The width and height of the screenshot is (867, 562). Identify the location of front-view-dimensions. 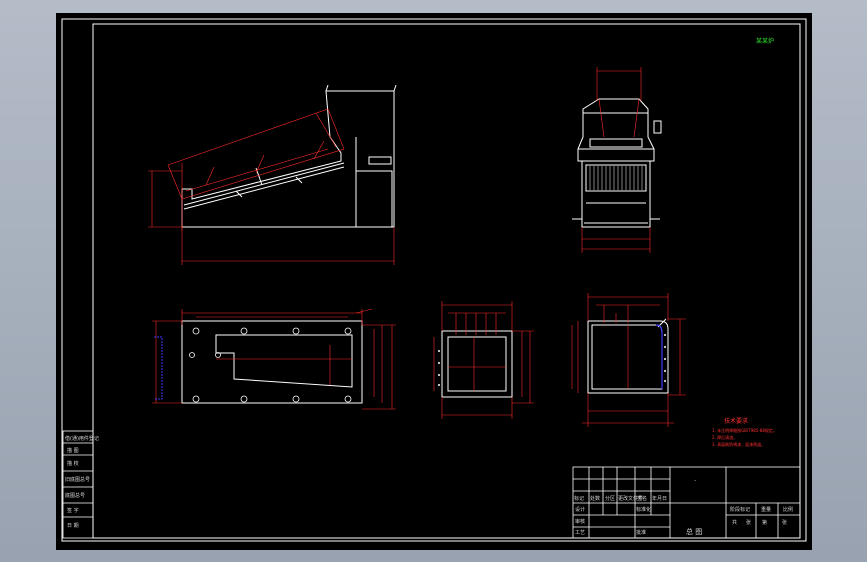
(271, 186).